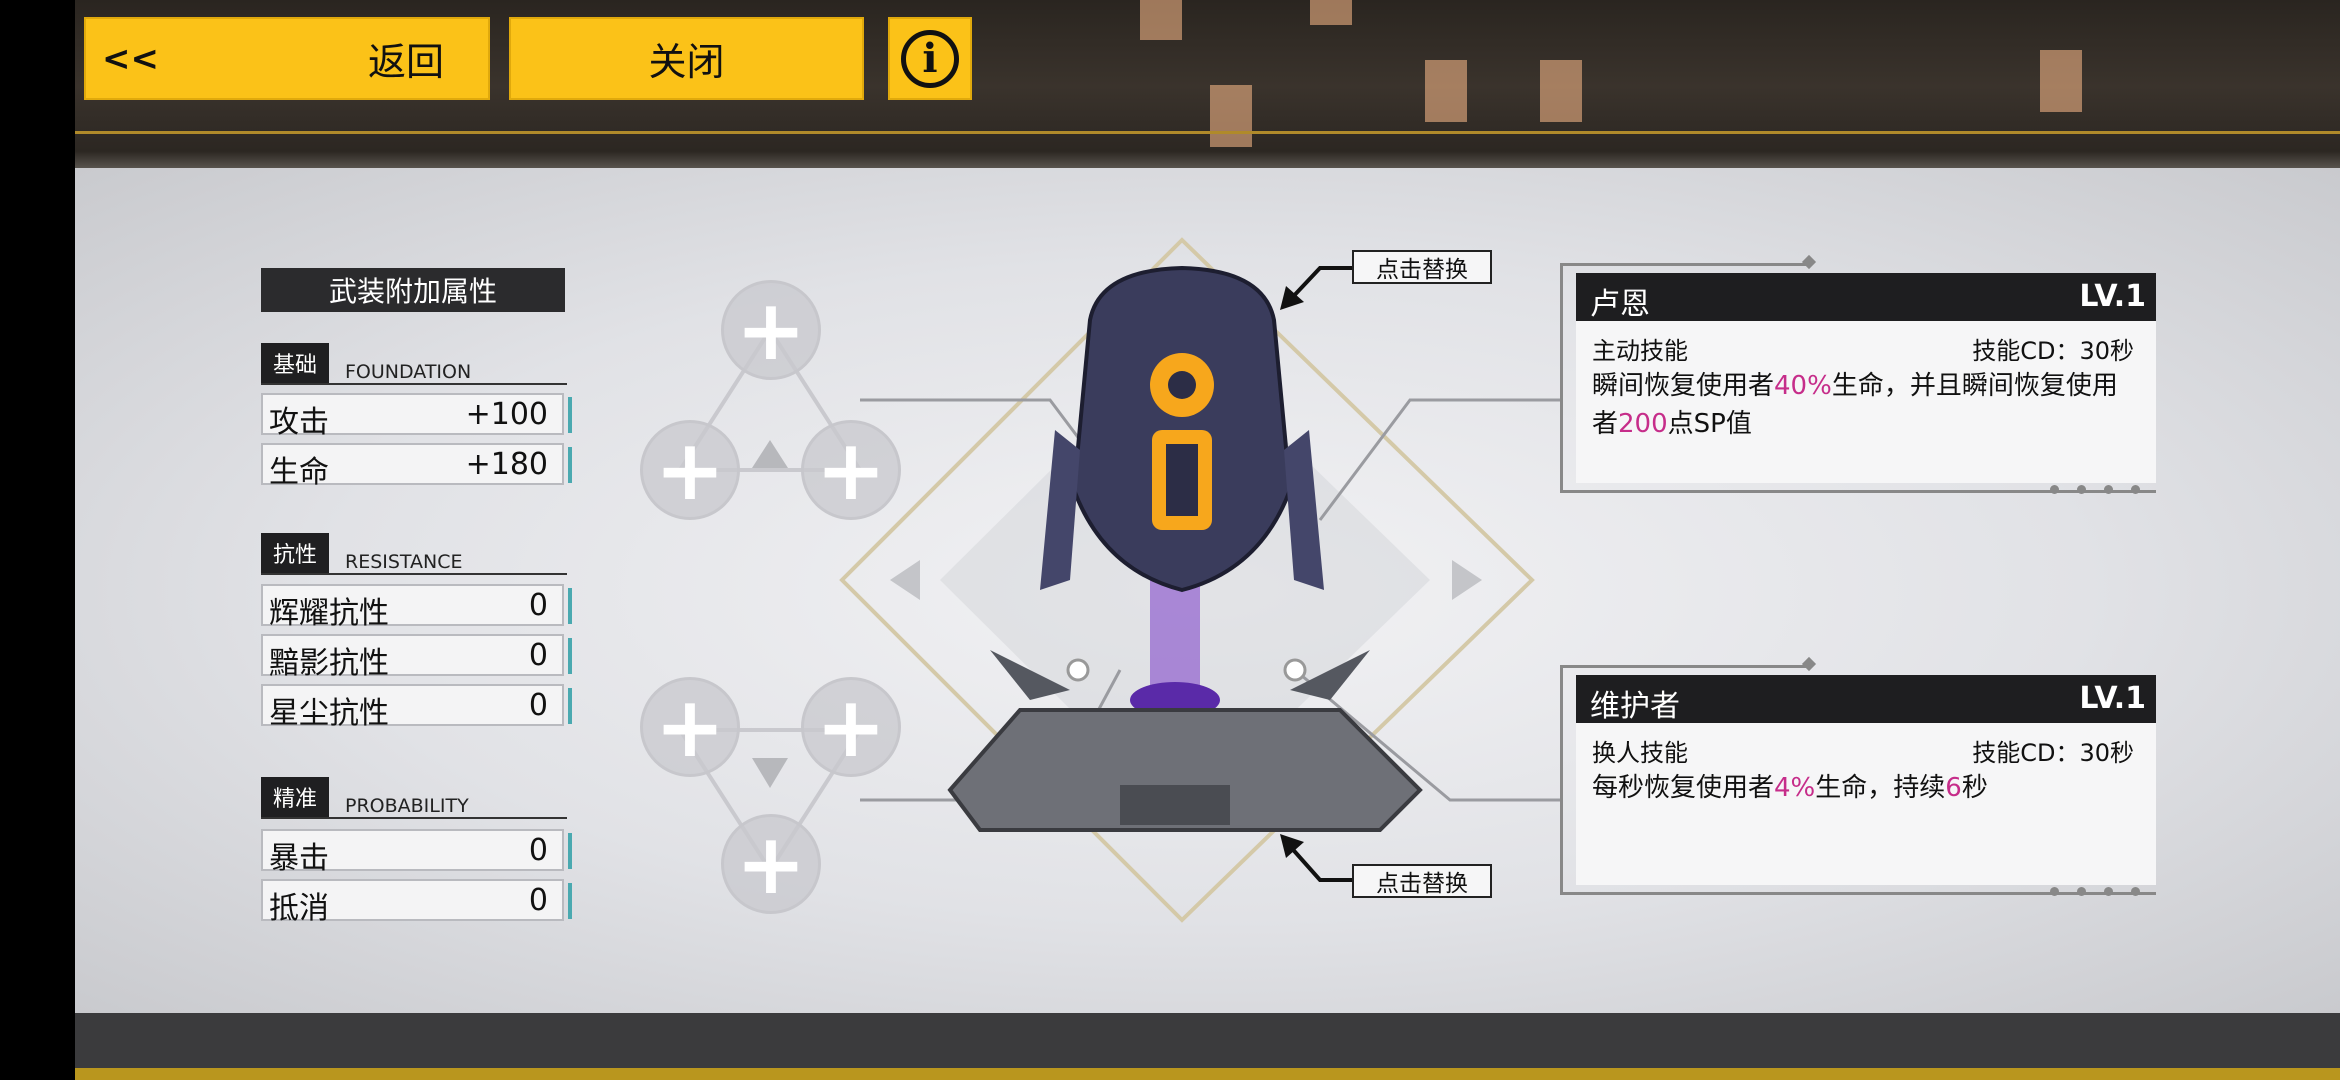  Describe the element at coordinates (287, 58) in the screenshot. I see `back-button: << 返回` at that location.